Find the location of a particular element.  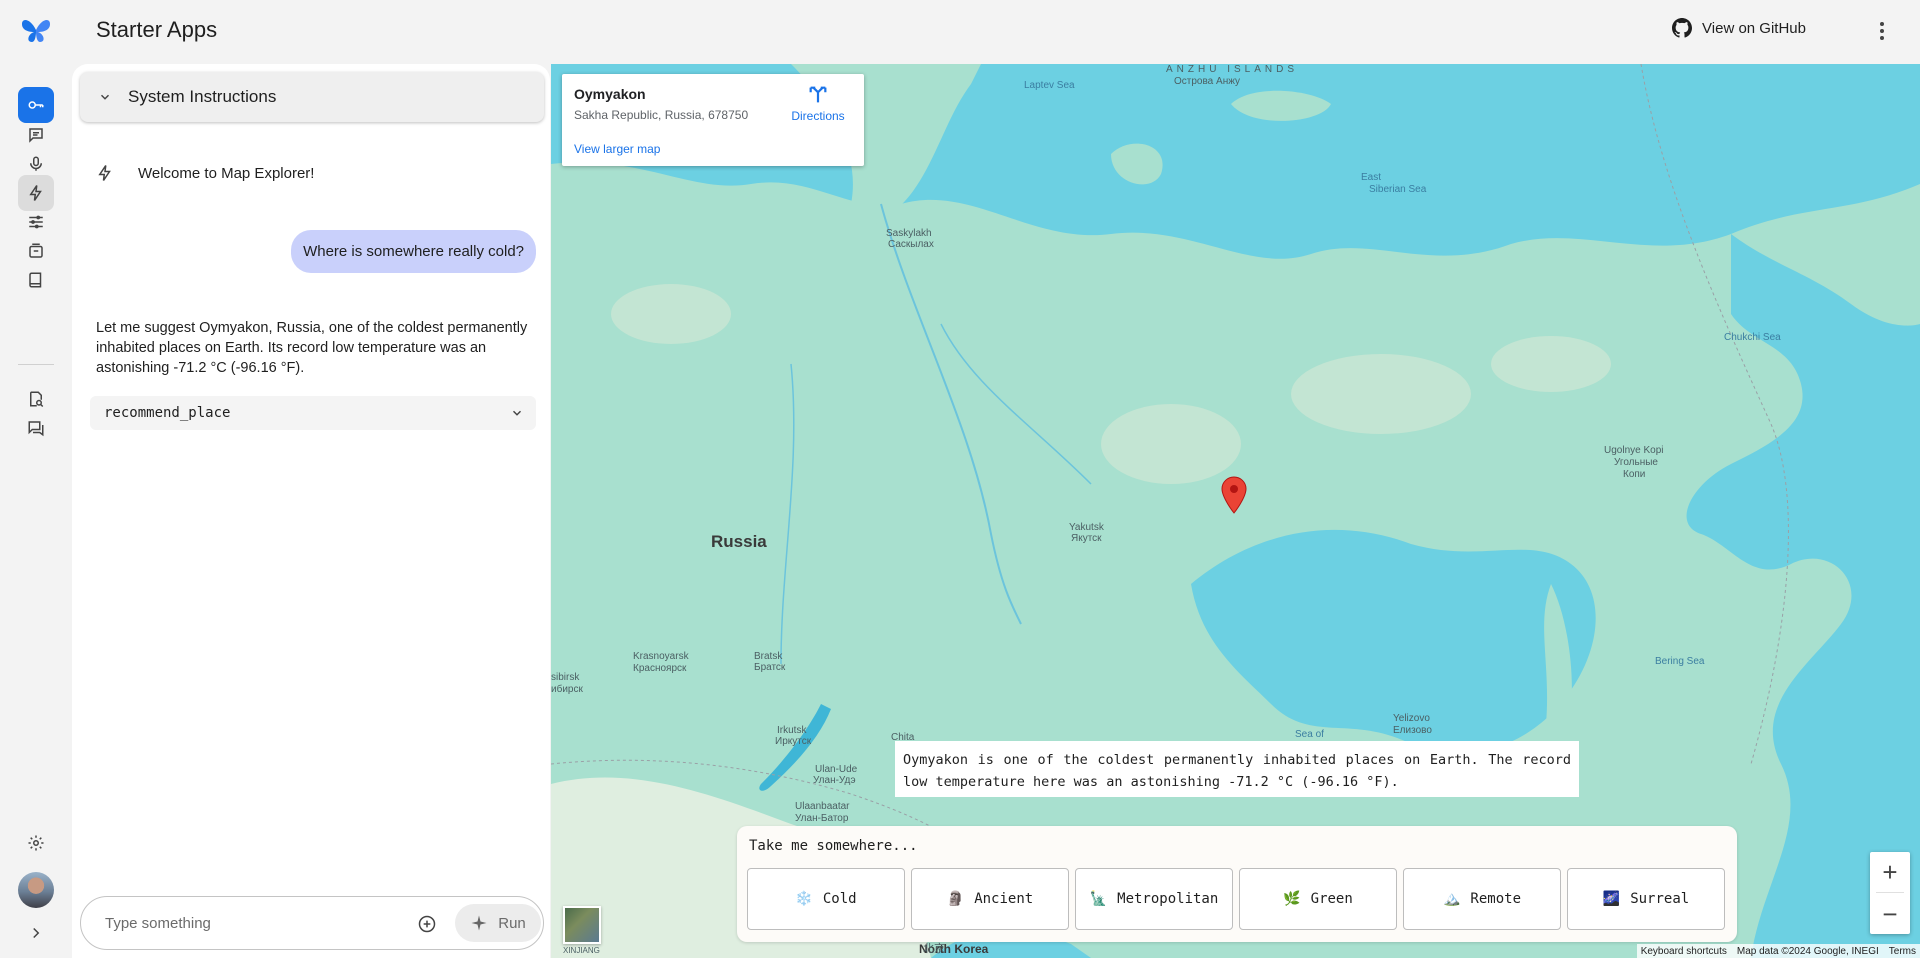

map-label: XINJIANG is located at coordinates (581, 950).